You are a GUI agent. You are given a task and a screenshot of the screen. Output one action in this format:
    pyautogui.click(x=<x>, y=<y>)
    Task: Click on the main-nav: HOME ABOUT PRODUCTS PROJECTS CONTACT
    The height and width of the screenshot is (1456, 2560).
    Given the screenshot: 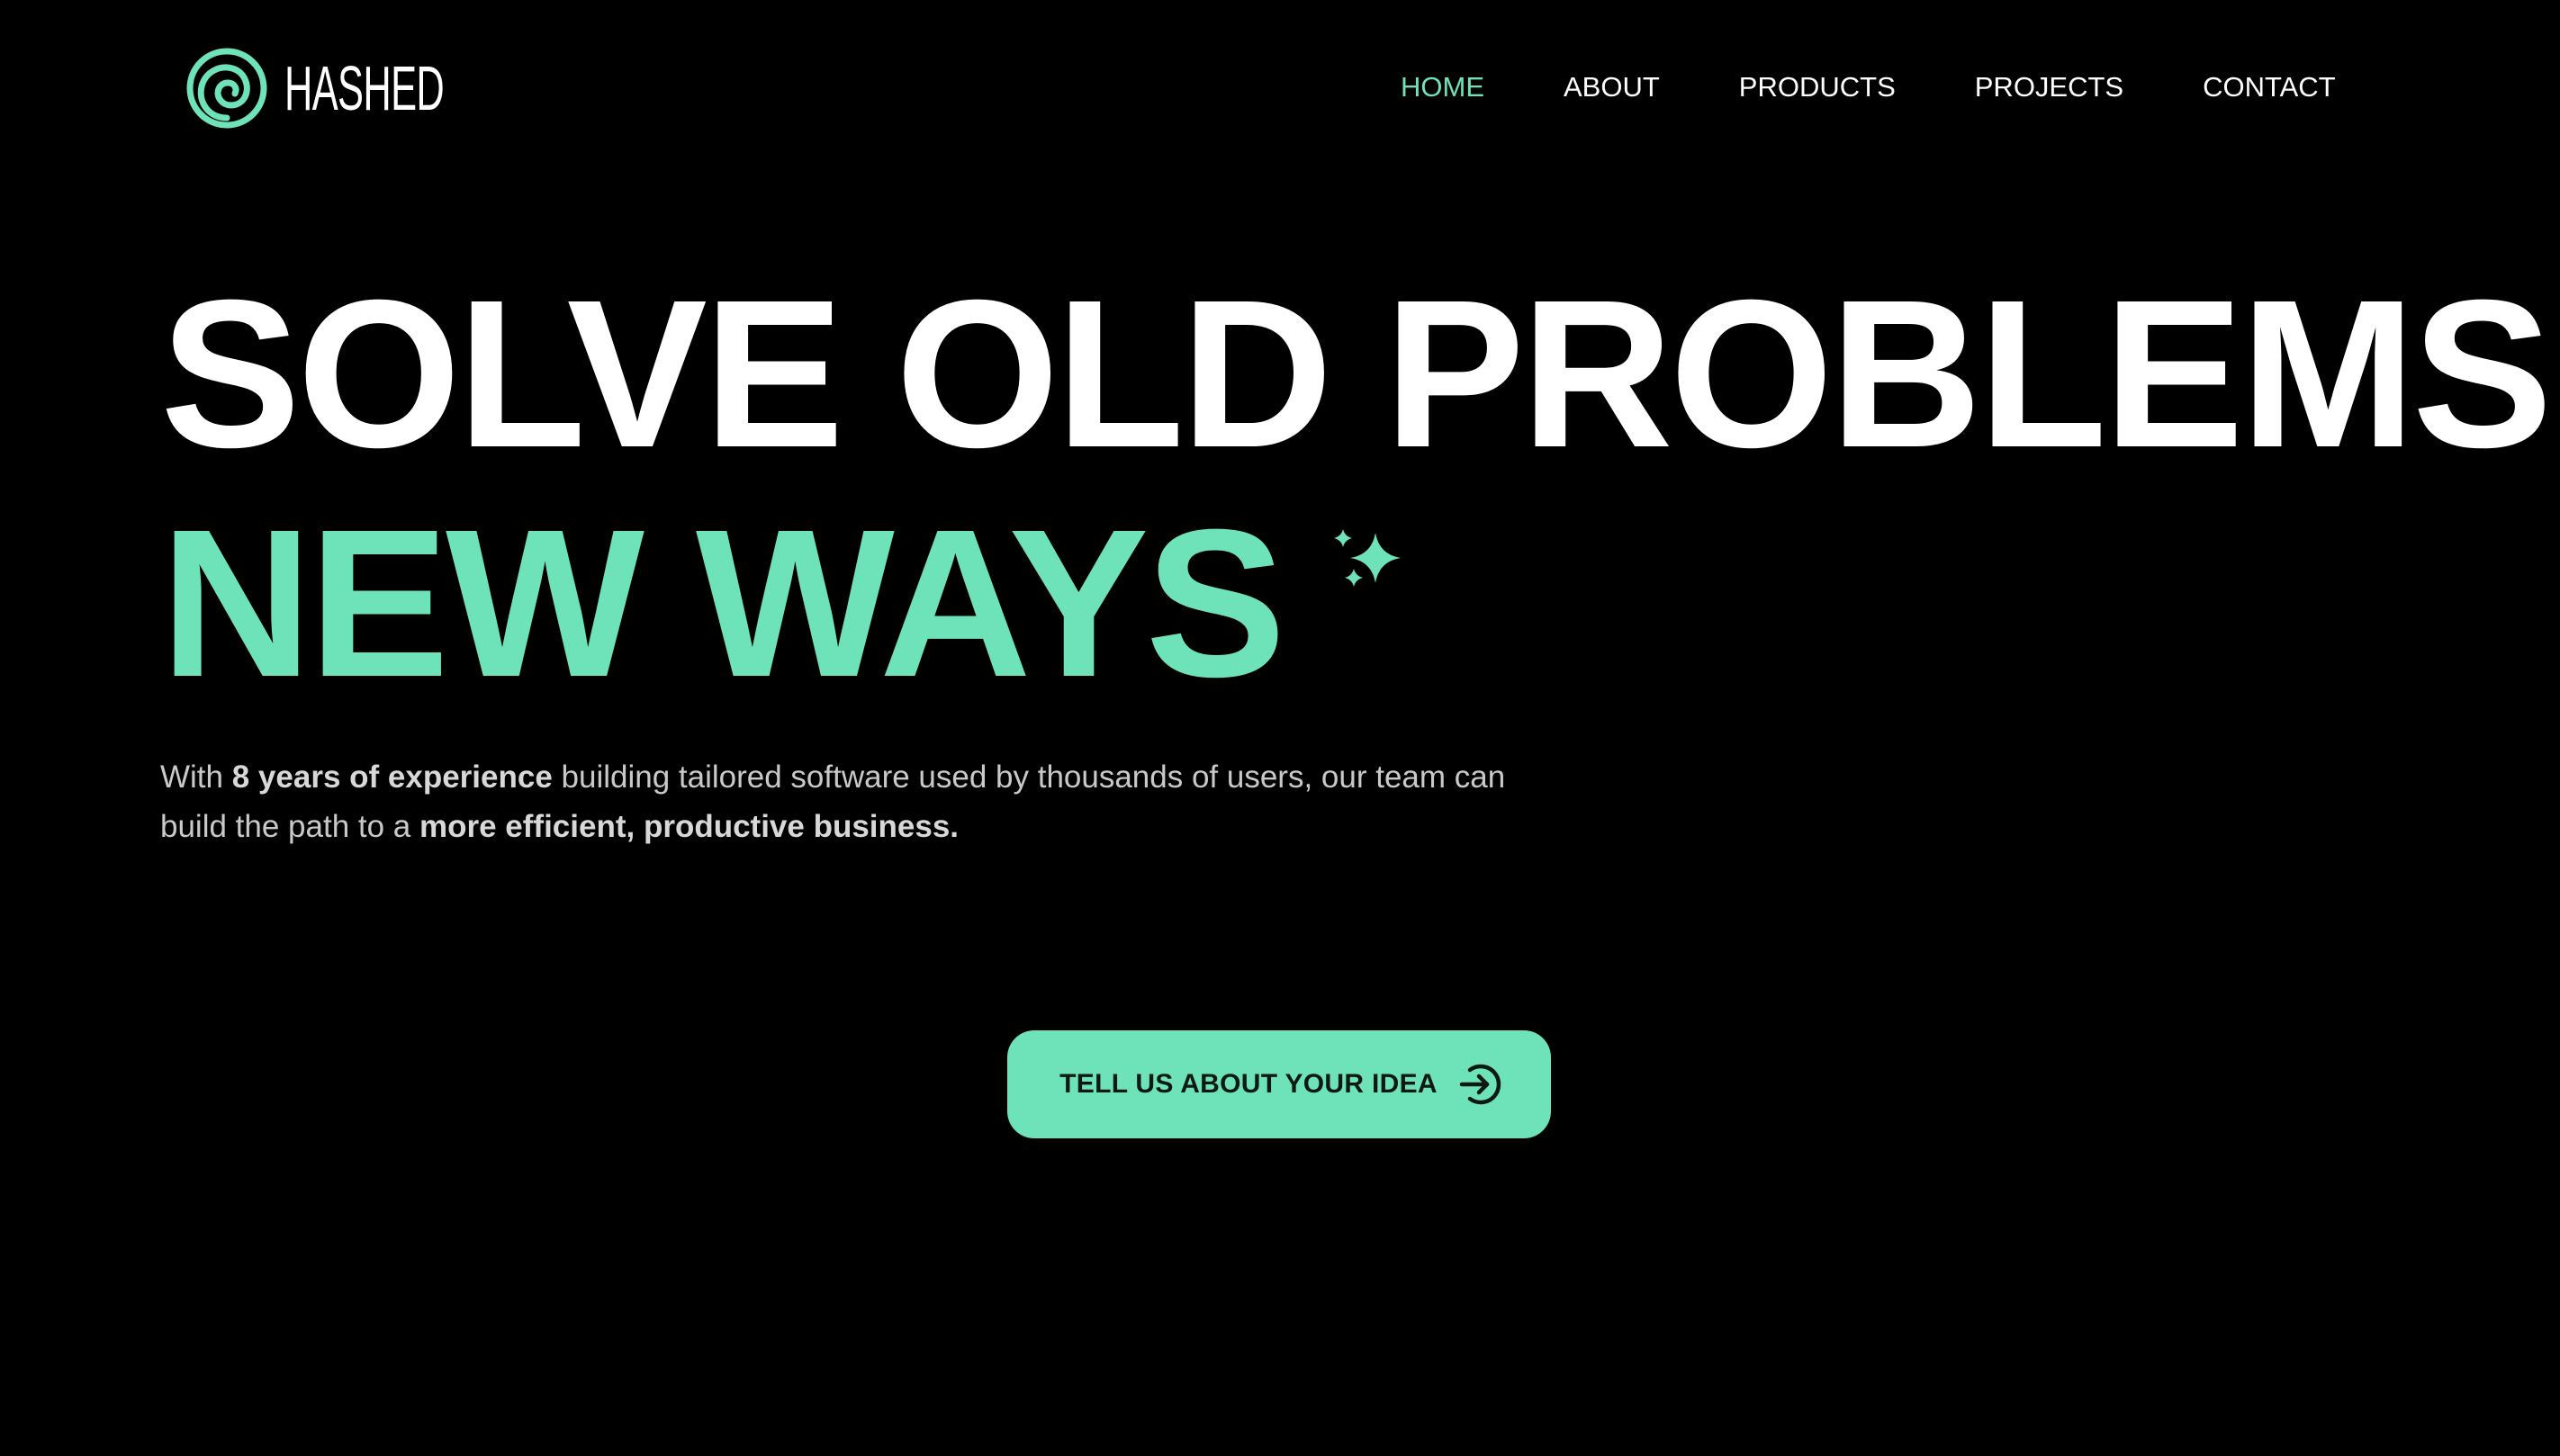 What is the action you would take?
    pyautogui.click(x=1868, y=88)
    